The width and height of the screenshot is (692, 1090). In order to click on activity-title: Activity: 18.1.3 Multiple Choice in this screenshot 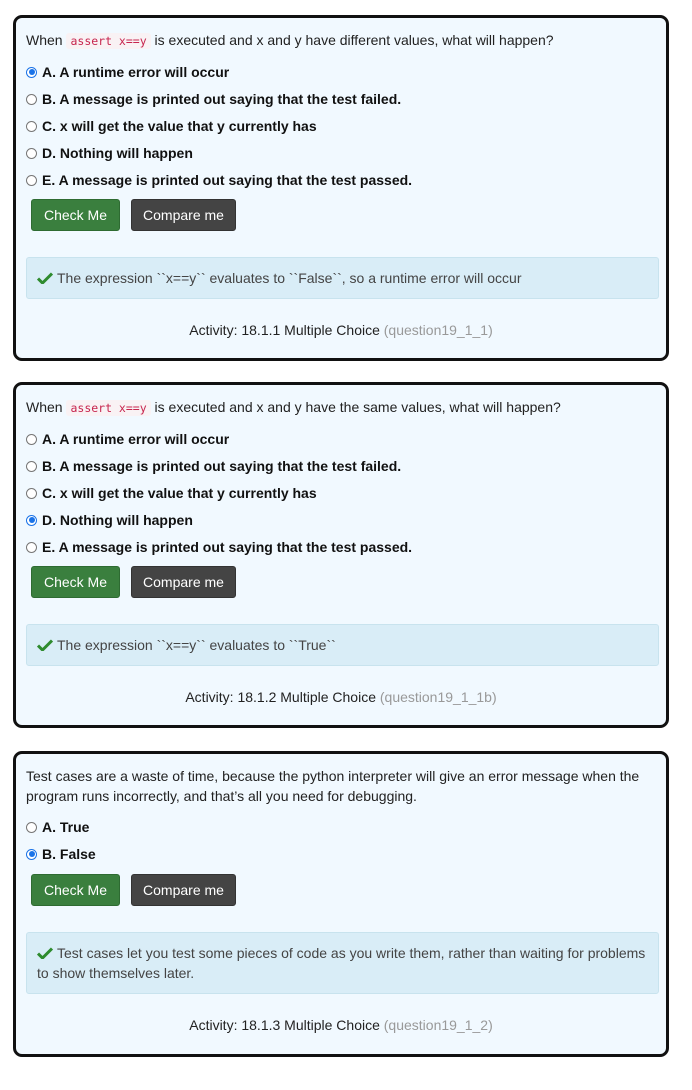, I will do `click(284, 1025)`.